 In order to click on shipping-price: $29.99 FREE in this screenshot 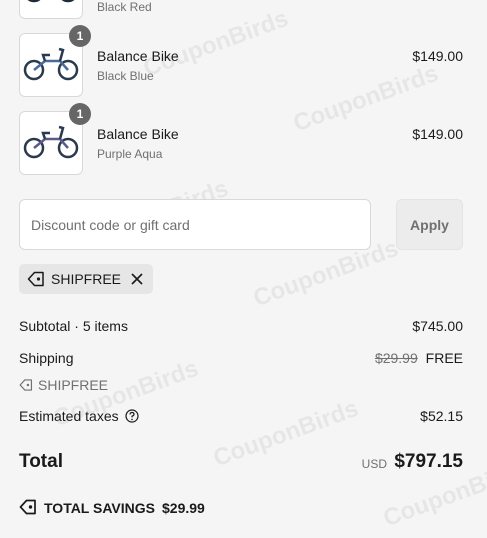, I will do `click(419, 358)`.